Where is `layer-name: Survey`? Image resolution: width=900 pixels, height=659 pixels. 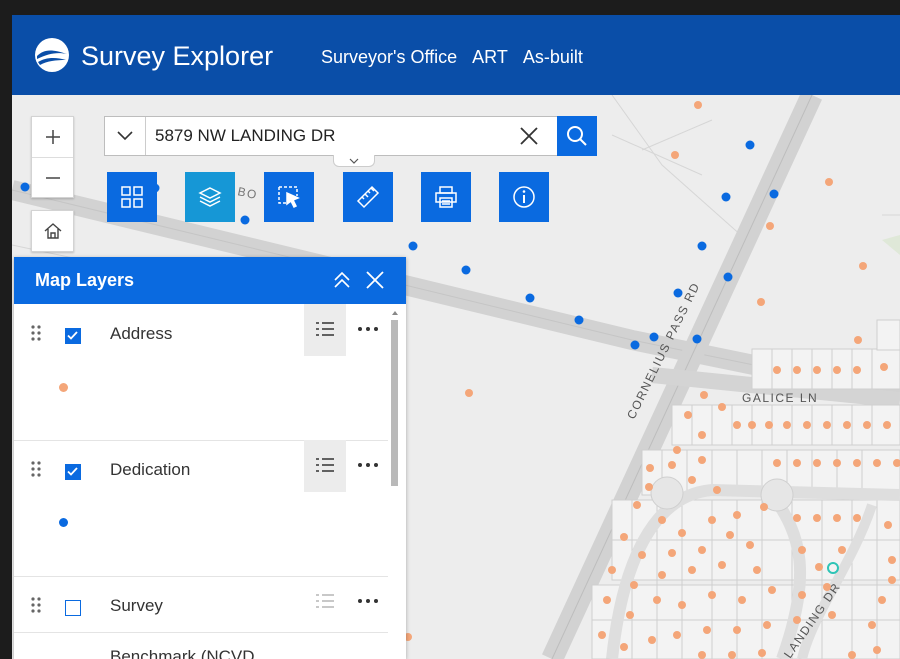 layer-name: Survey is located at coordinates (136, 605).